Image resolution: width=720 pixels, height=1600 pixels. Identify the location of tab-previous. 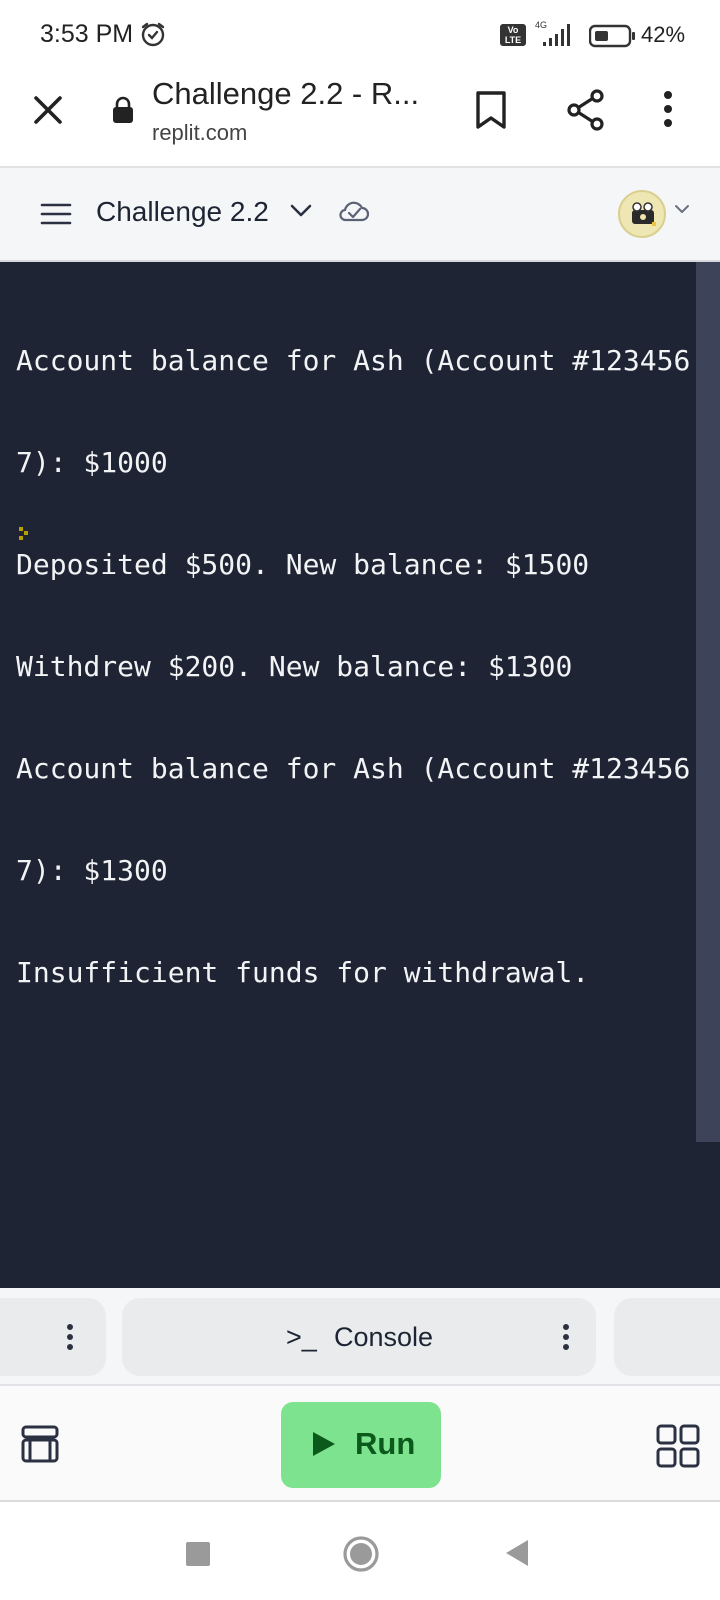
(53, 1337).